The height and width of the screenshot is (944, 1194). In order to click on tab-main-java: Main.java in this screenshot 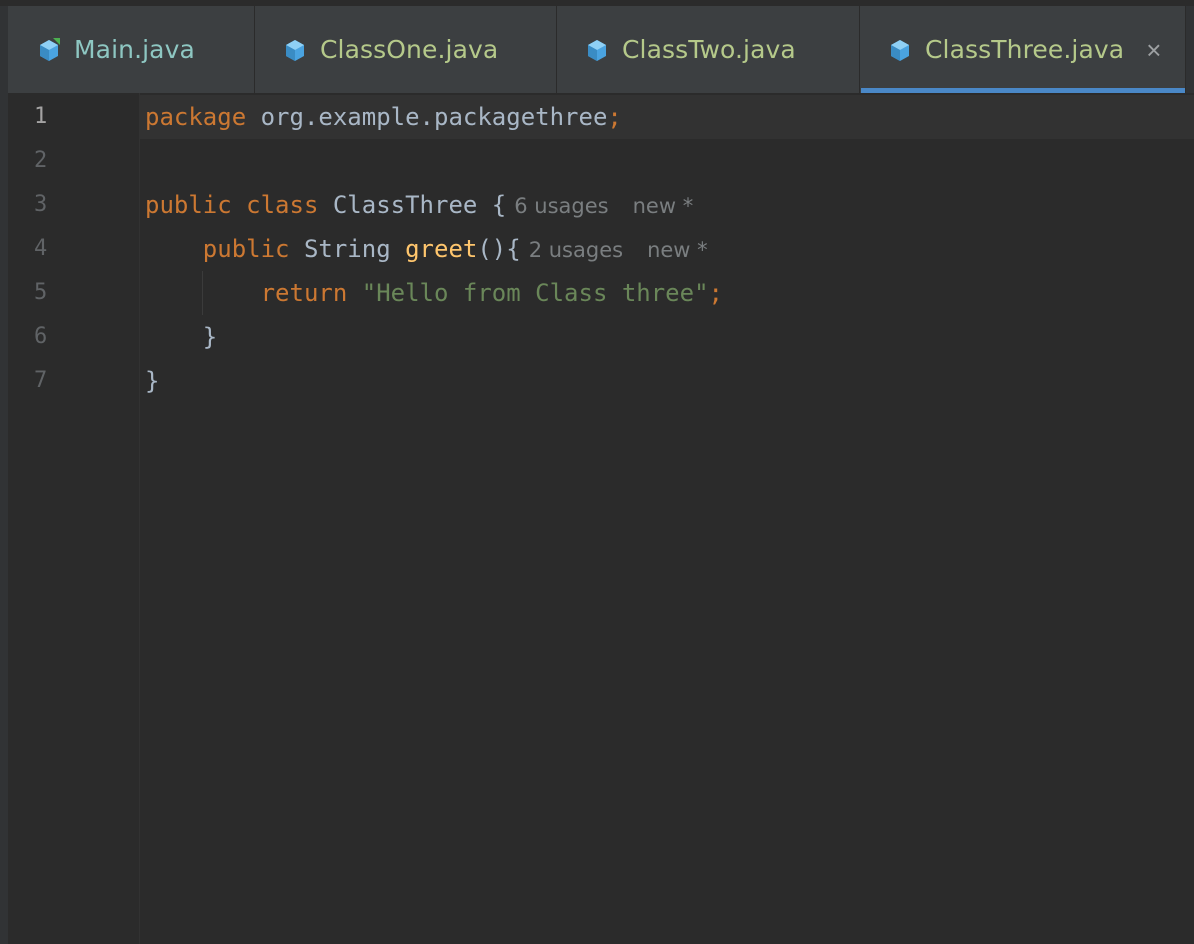, I will do `click(131, 49)`.